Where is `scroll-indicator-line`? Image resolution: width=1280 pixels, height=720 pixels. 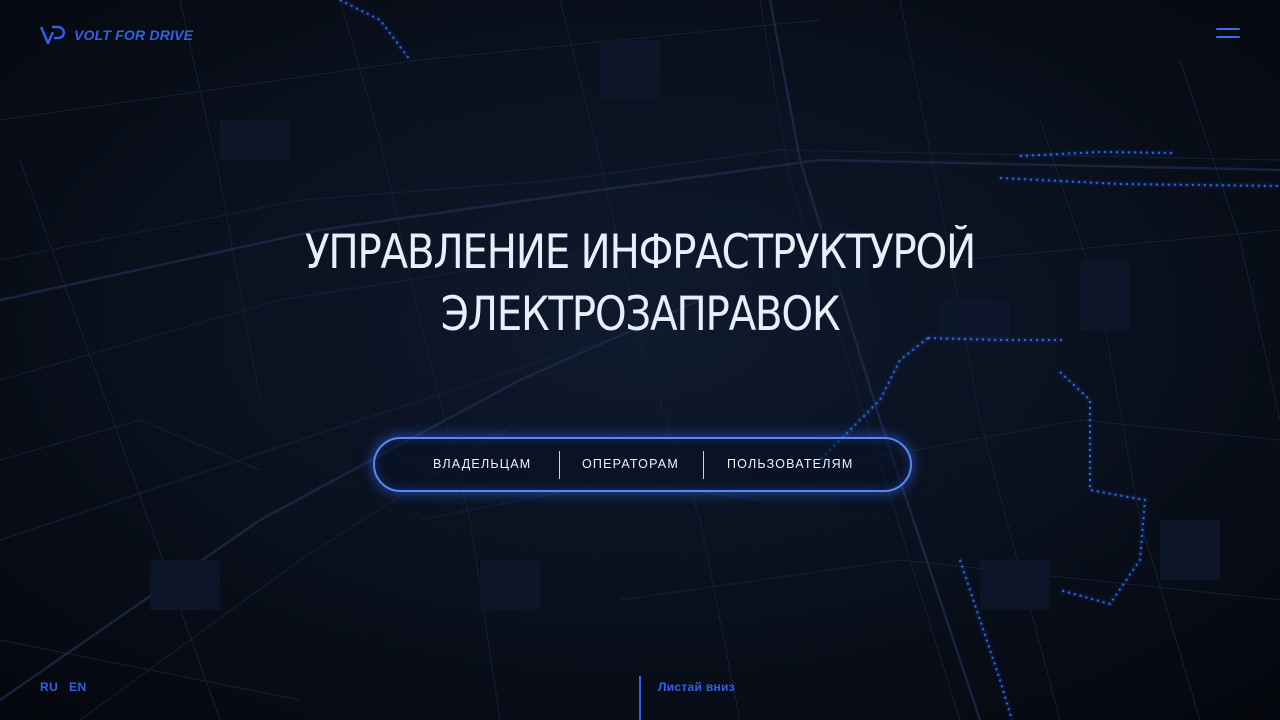 scroll-indicator-line is located at coordinates (640, 698).